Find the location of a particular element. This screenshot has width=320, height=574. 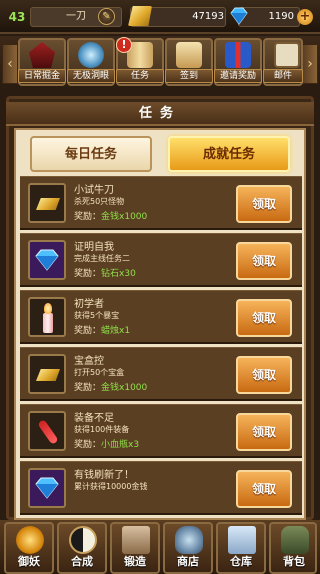

nav-wuji-cave: 无极洞眼 is located at coordinates (91, 62).